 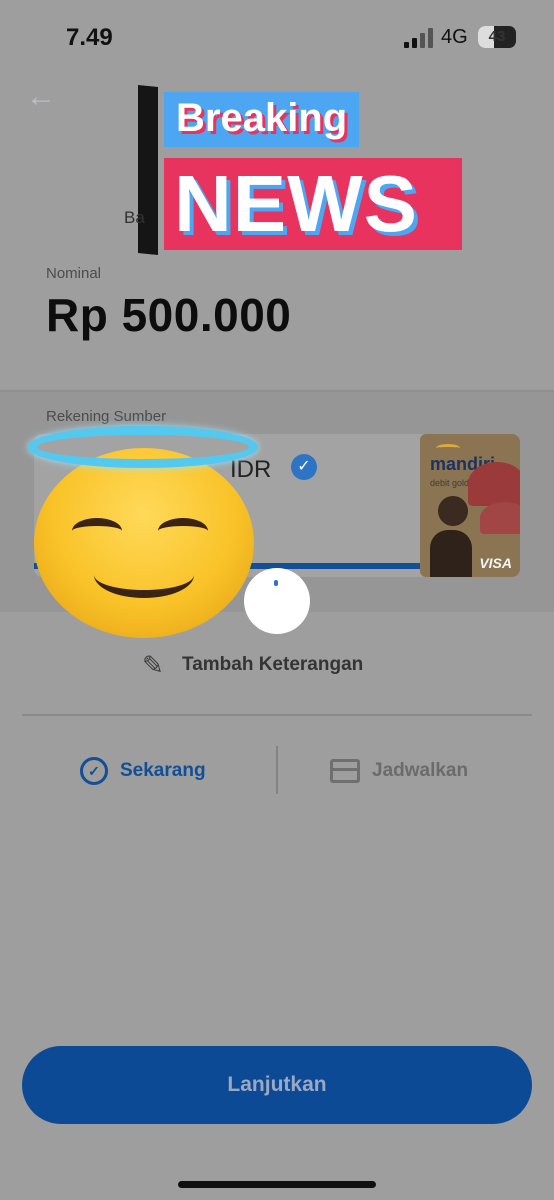 I want to click on timing-now-label: Sekarang, so click(x=163, y=770).